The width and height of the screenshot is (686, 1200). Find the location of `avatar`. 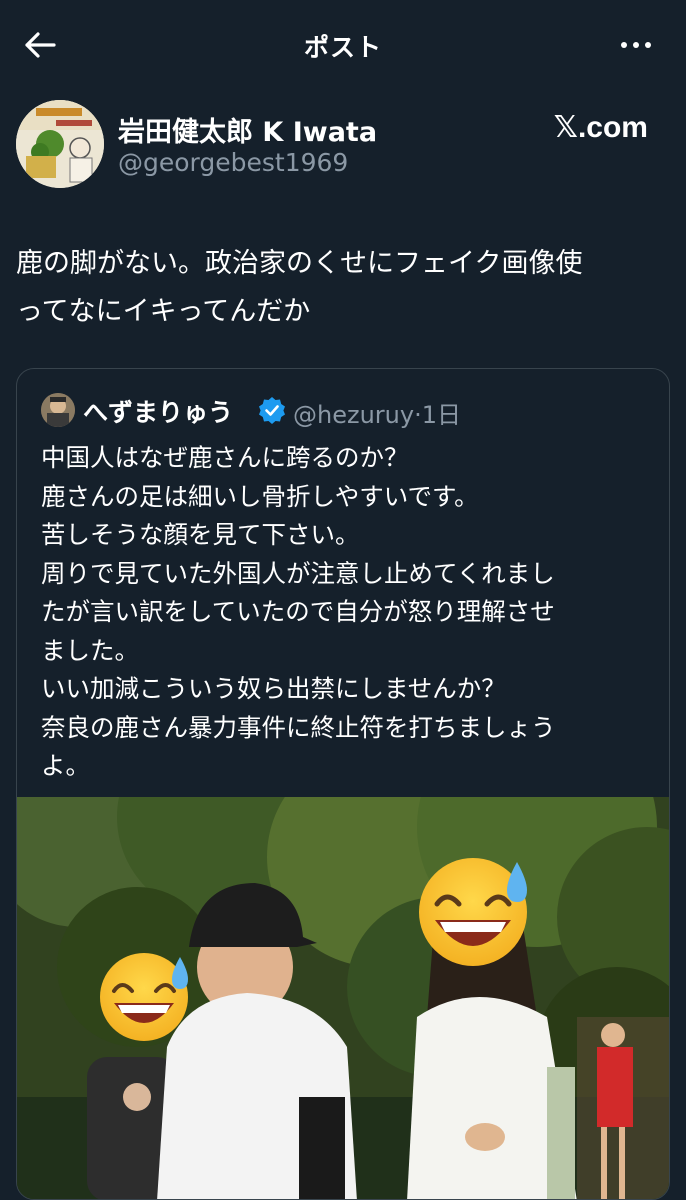

avatar is located at coordinates (60, 144).